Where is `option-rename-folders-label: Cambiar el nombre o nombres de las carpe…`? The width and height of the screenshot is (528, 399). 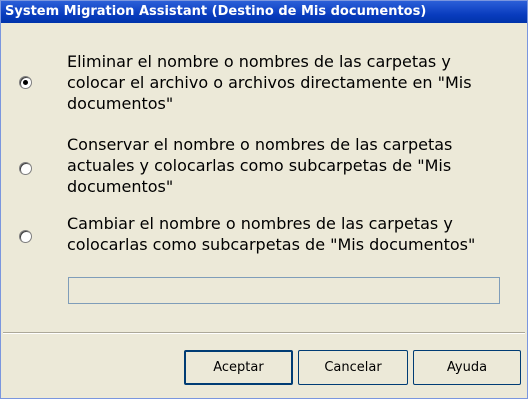 option-rename-folders-label: Cambiar el nombre o nombres de las carpe… is located at coordinates (271, 234).